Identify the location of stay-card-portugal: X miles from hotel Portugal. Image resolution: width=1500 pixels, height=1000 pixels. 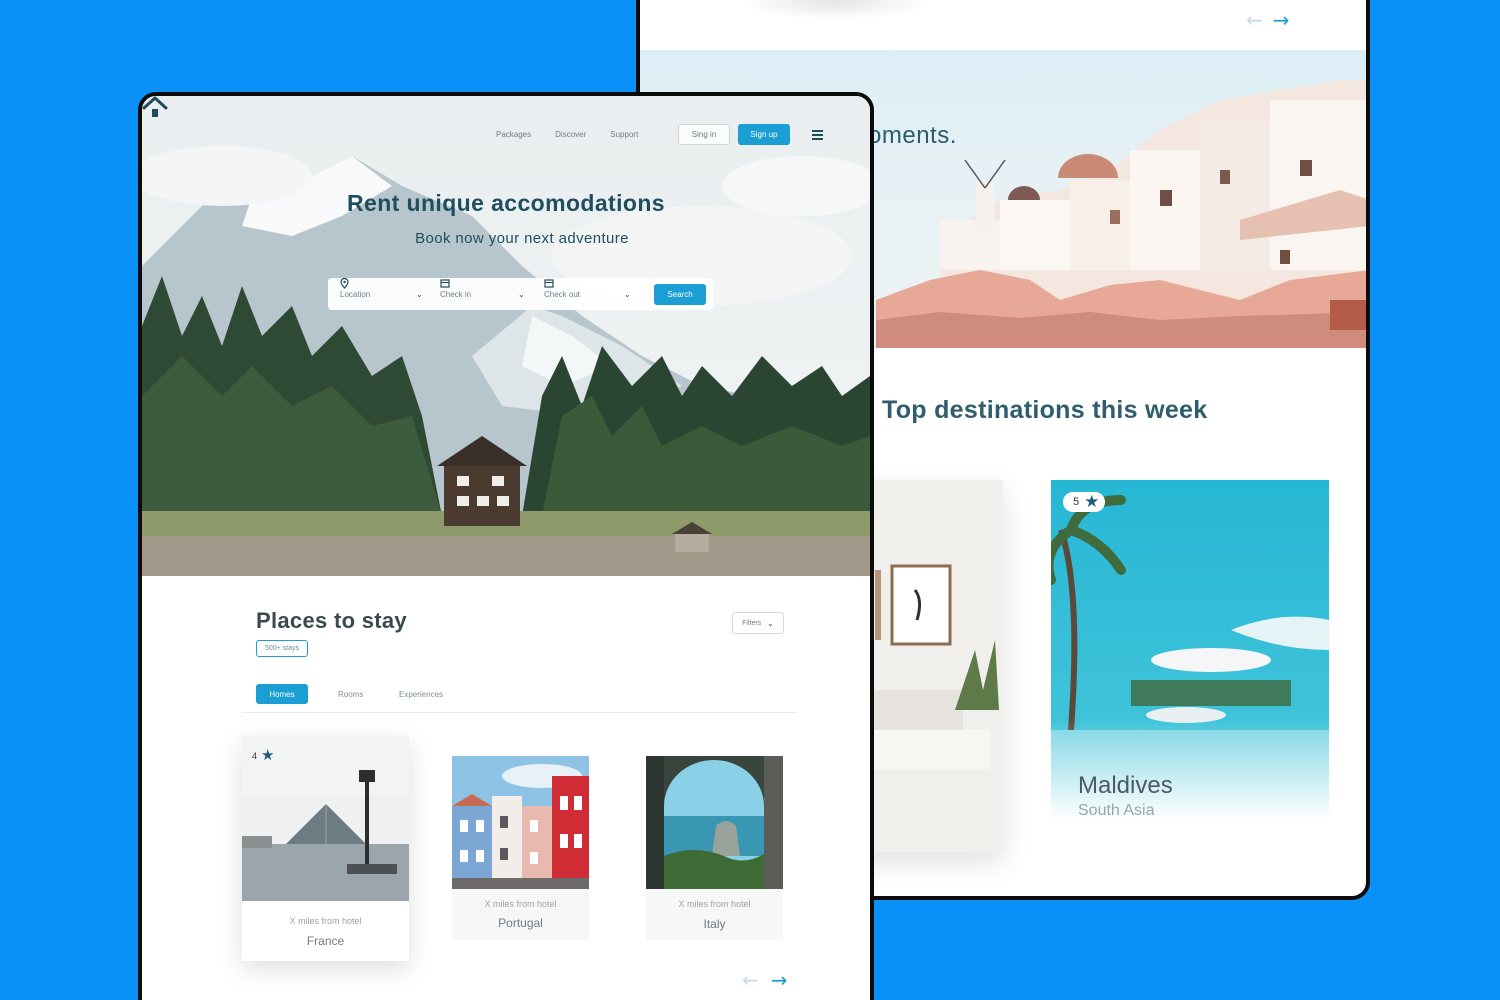
(520, 848).